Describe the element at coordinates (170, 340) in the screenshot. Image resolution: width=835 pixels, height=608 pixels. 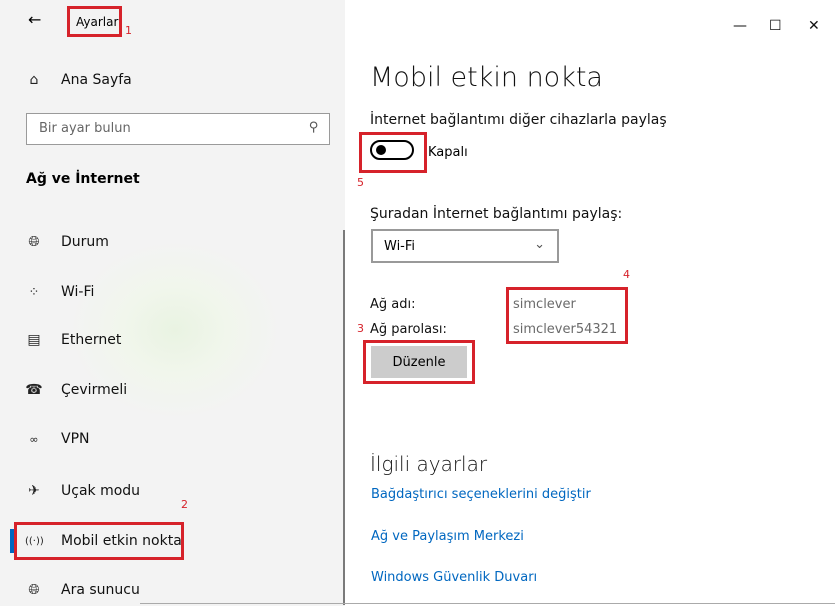
I see `sidebar-item-ethernet: ▤ Ethernet` at that location.